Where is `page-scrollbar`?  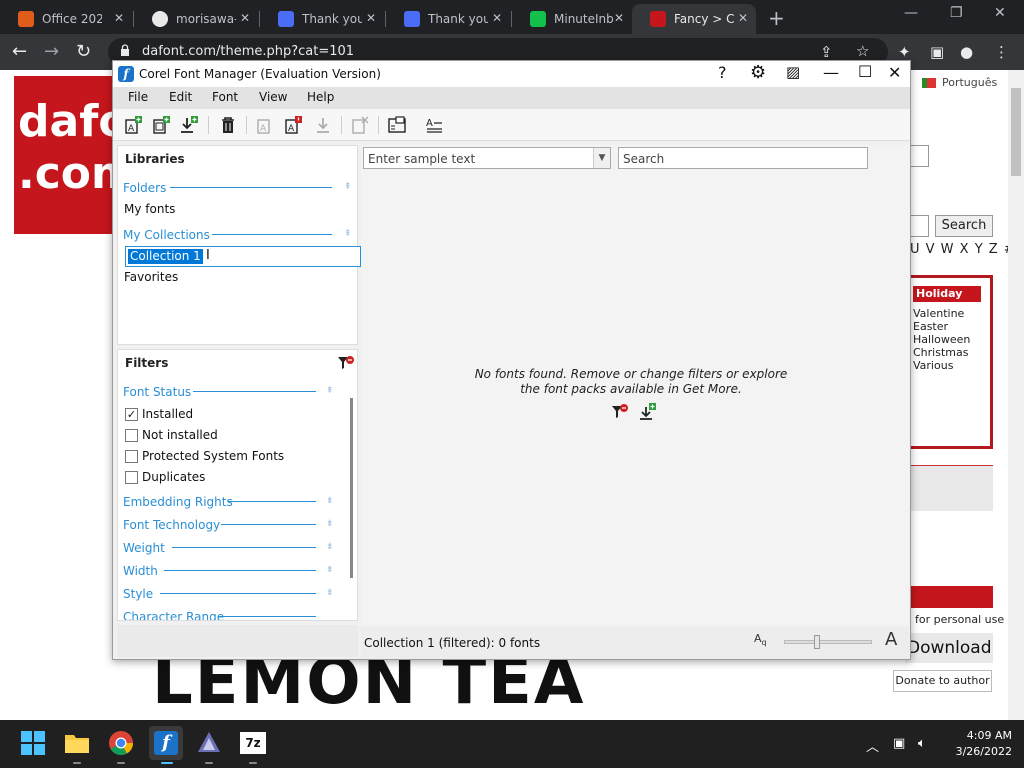 page-scrollbar is located at coordinates (1016, 395).